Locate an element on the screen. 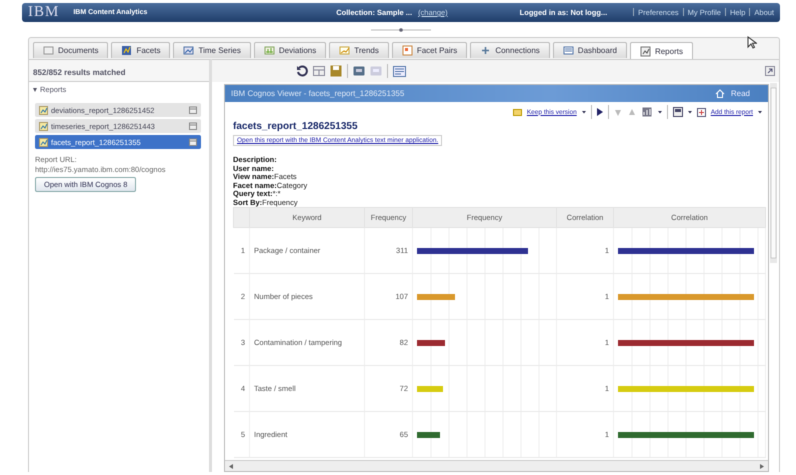  tab: Connections is located at coordinates (510, 50).